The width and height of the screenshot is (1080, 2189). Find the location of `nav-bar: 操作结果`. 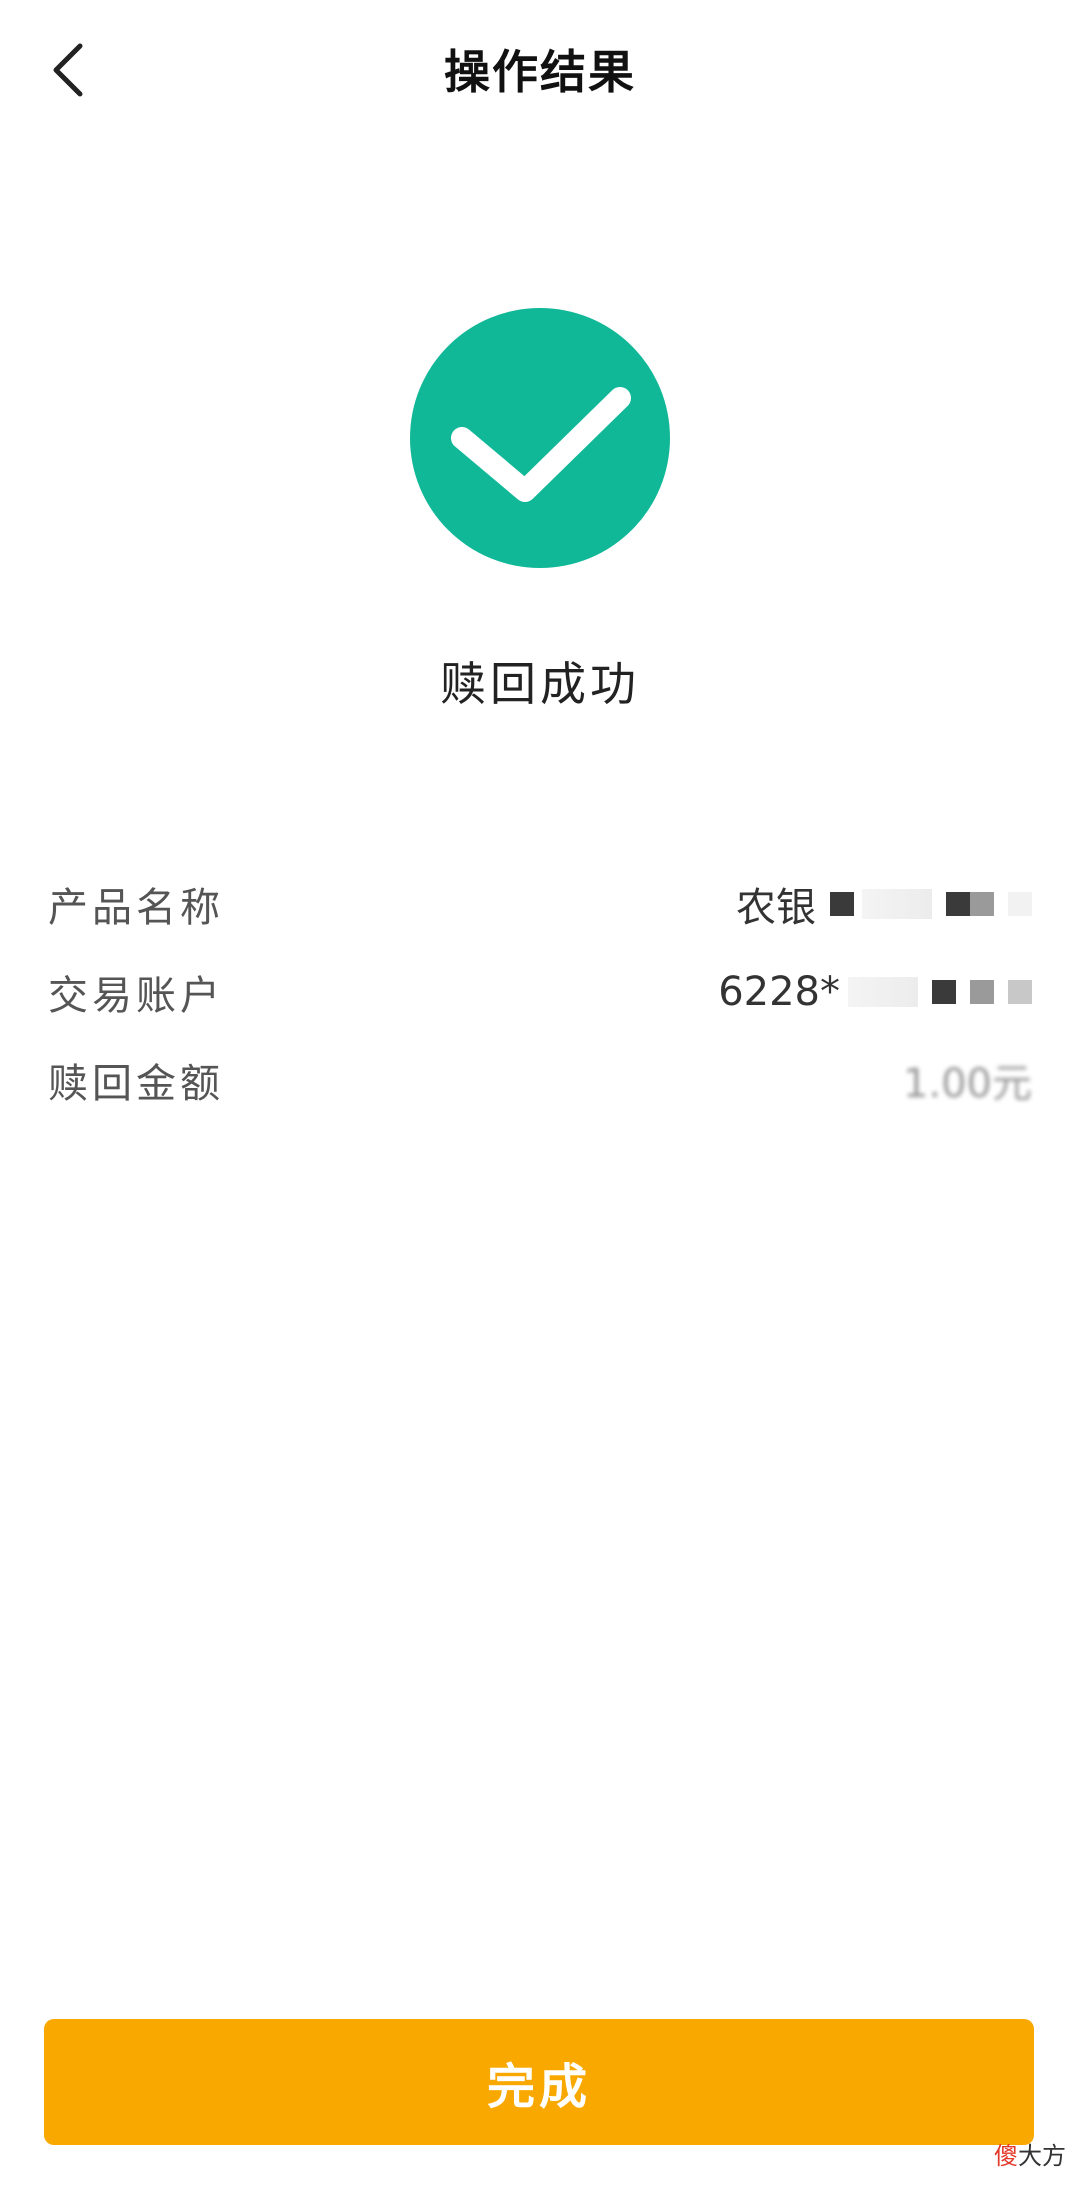

nav-bar: 操作结果 is located at coordinates (540, 70).